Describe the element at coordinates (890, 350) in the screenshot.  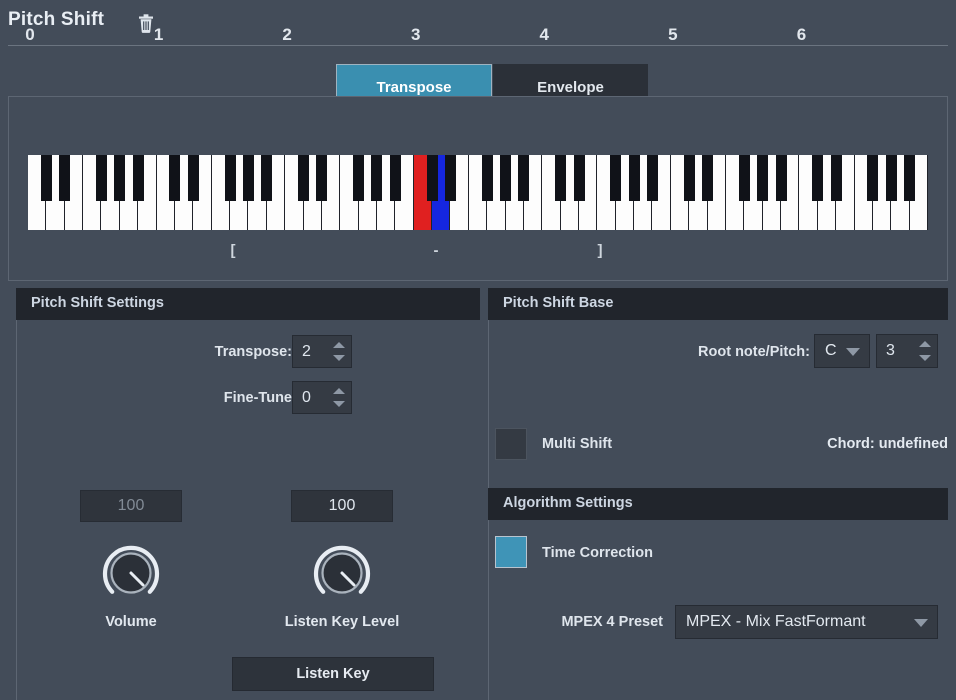
I see `root-octave-value: 3` at that location.